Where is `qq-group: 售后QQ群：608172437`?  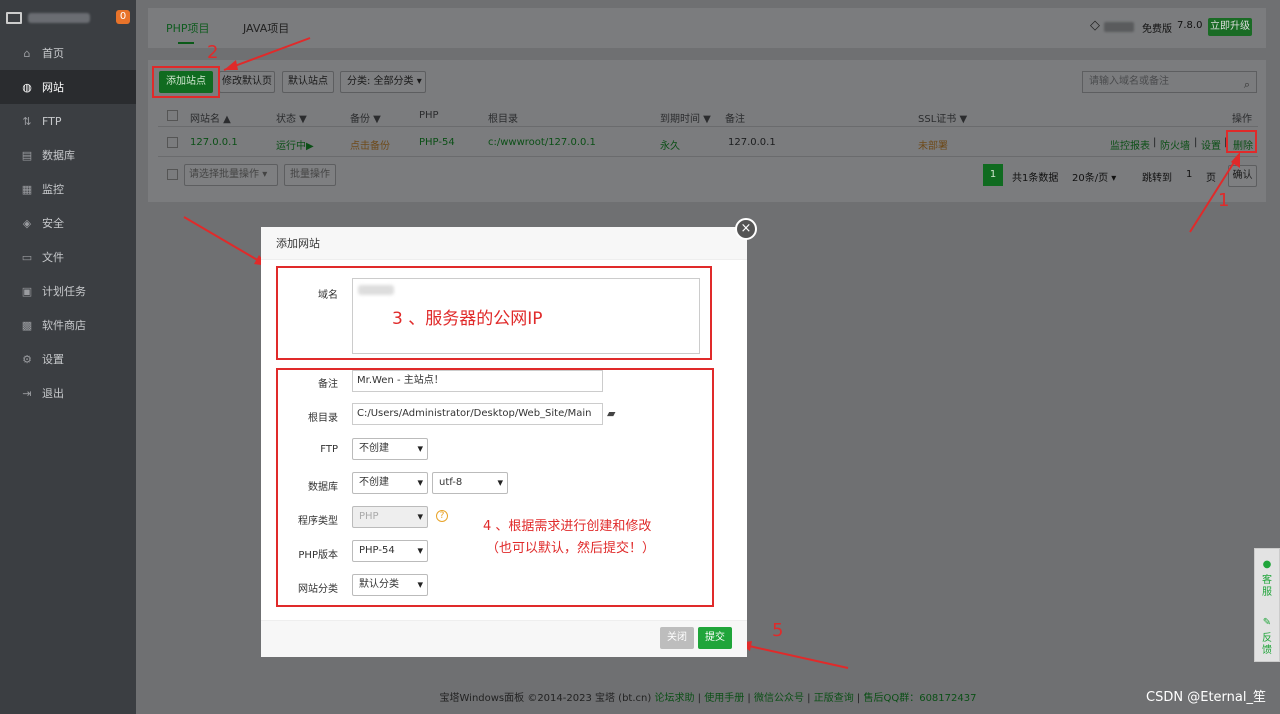 qq-group: 售后QQ群：608172437 is located at coordinates (920, 698).